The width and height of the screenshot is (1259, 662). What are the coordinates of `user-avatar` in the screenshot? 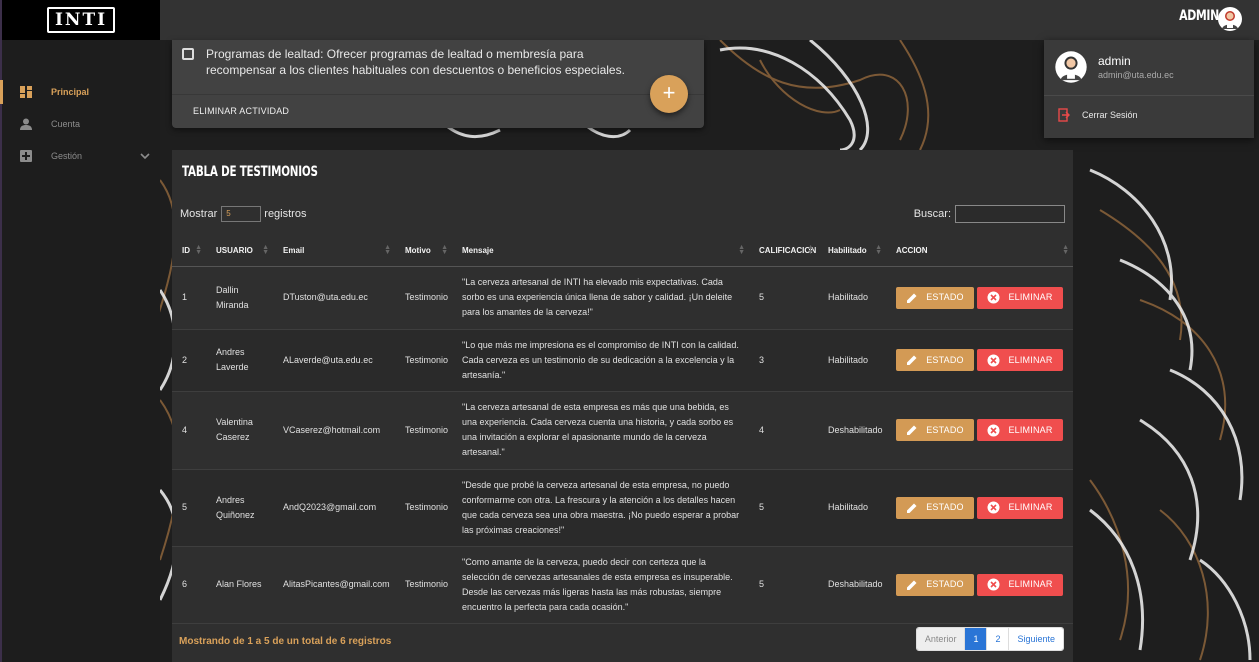 It's located at (1230, 19).